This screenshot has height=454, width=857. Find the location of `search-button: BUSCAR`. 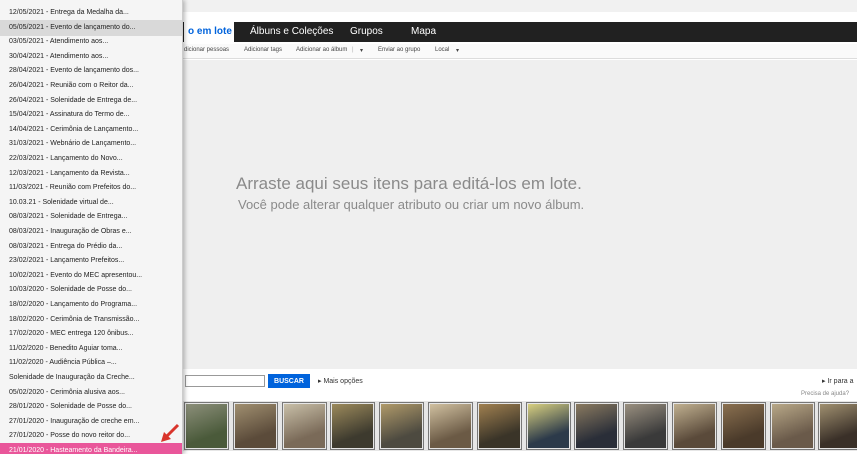

search-button: BUSCAR is located at coordinates (289, 381).